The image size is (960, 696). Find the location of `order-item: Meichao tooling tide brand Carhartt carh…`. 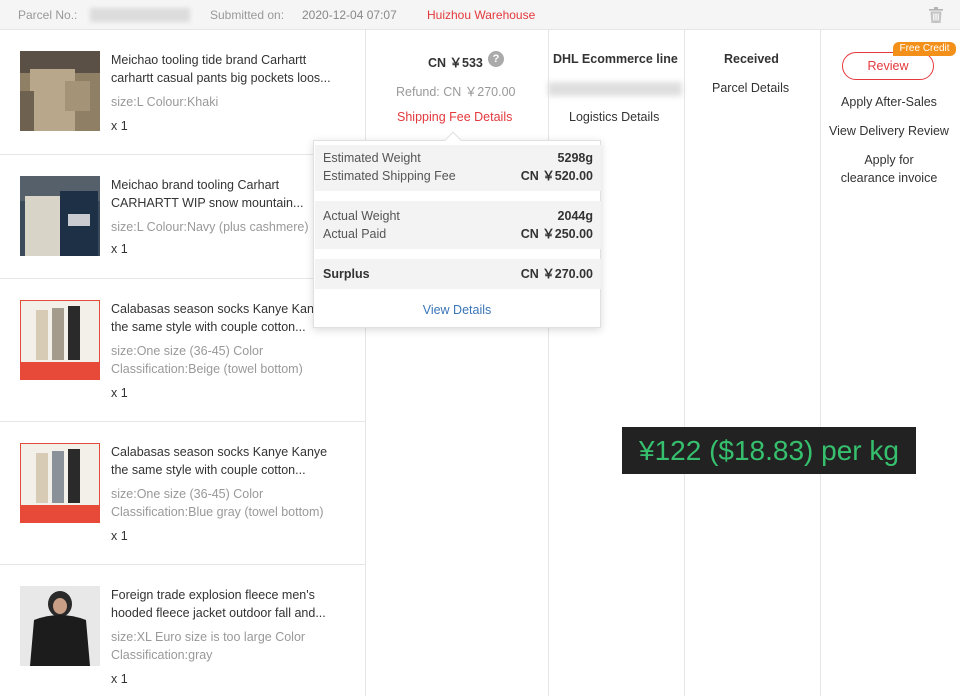

order-item: Meichao tooling tide brand Carhartt carh… is located at coordinates (182, 92).